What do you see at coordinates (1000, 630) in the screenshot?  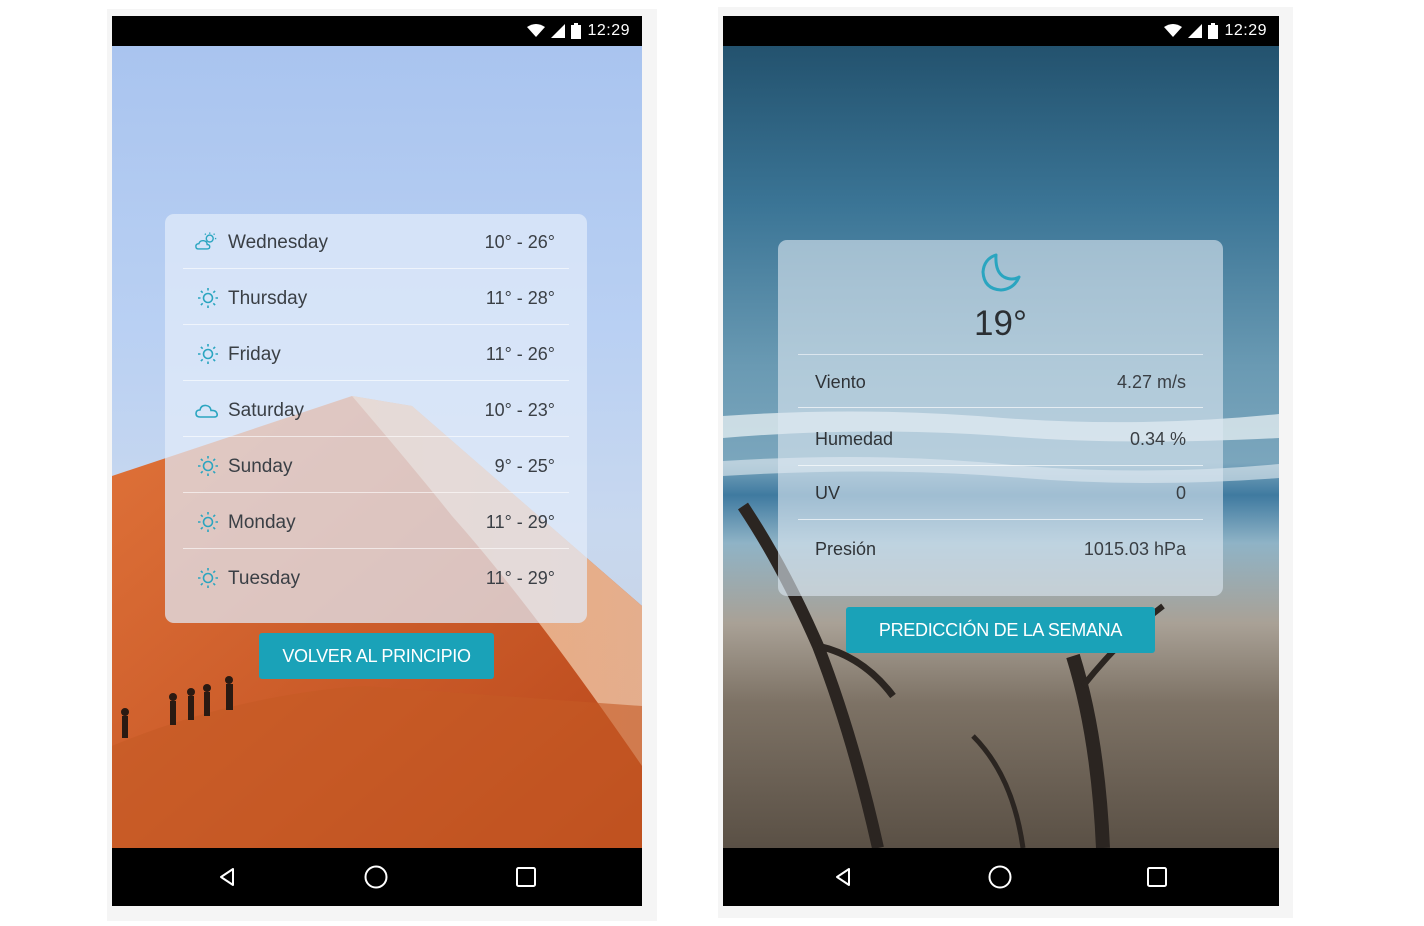 I see `weekly-forecast-button: PREDICCIÓN DE LA SEMANA` at bounding box center [1000, 630].